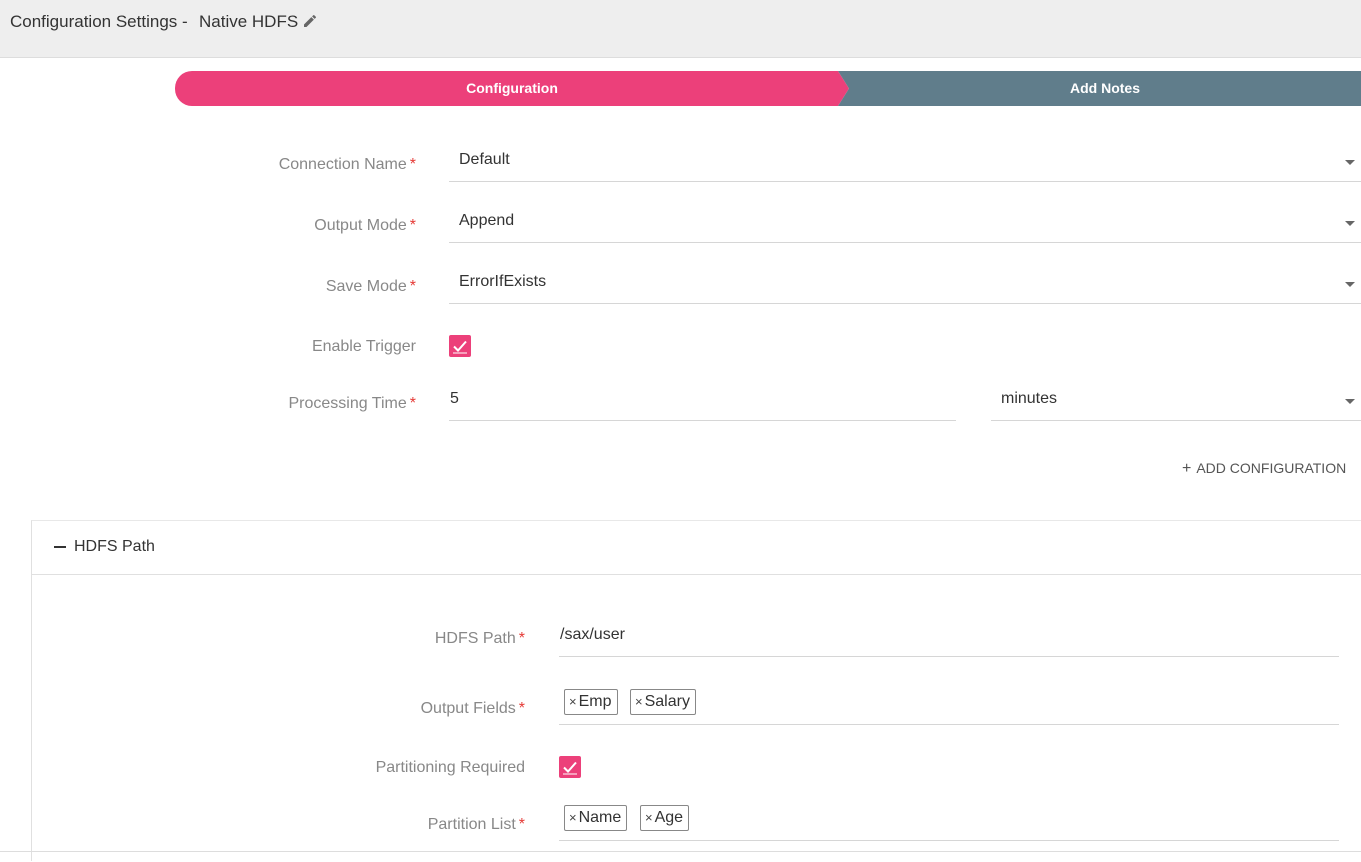 The height and width of the screenshot is (862, 1361). What do you see at coordinates (360, 225) in the screenshot?
I see `output-mode-label-text: Output Mode` at bounding box center [360, 225].